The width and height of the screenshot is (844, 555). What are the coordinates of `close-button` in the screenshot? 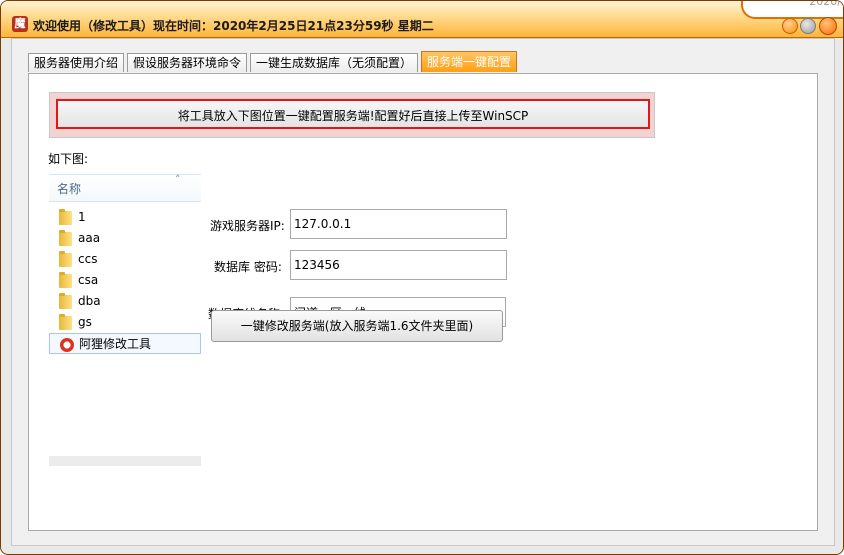 It's located at (828, 26).